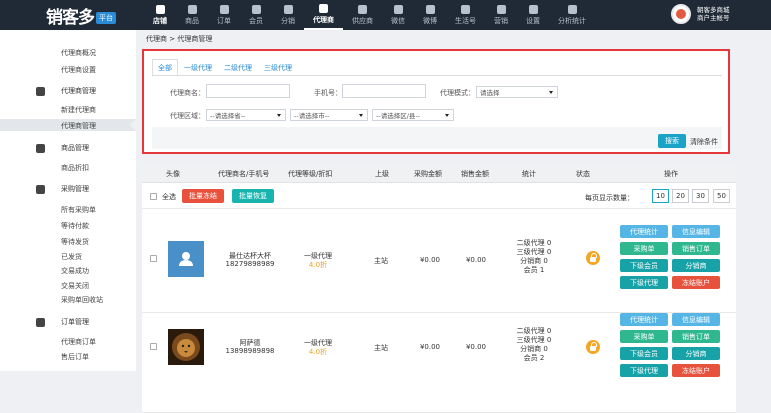 The height and width of the screenshot is (413, 771). I want to click on breadcrumb: 代理商 > 代理商管理, so click(179, 39).